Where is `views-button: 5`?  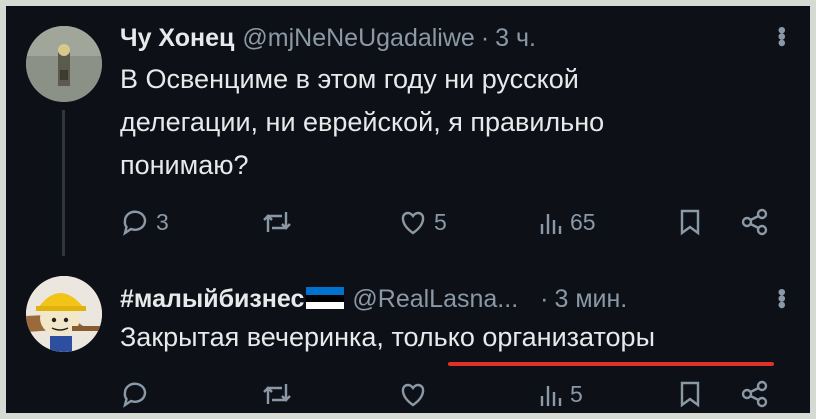 views-button: 5 is located at coordinates (560, 394).